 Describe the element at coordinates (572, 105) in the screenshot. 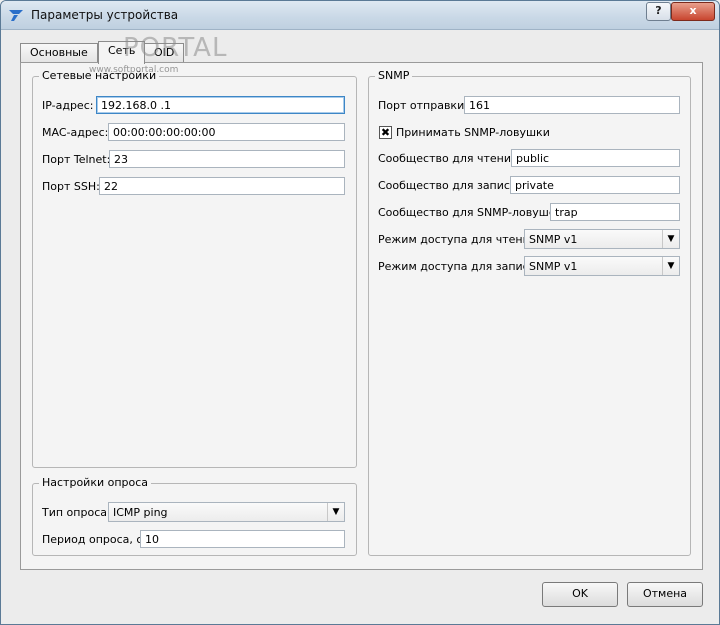

I see `snmp-port-field: 161` at that location.